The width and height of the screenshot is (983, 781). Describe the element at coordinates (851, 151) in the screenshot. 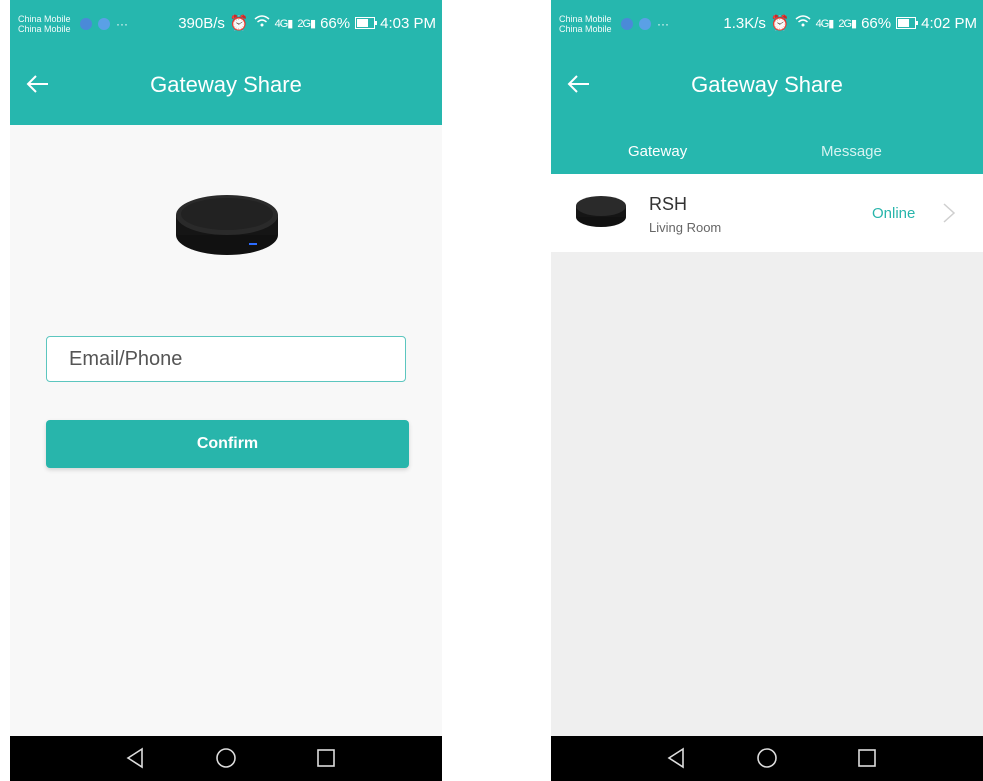

I see `tab-message: Message` at that location.